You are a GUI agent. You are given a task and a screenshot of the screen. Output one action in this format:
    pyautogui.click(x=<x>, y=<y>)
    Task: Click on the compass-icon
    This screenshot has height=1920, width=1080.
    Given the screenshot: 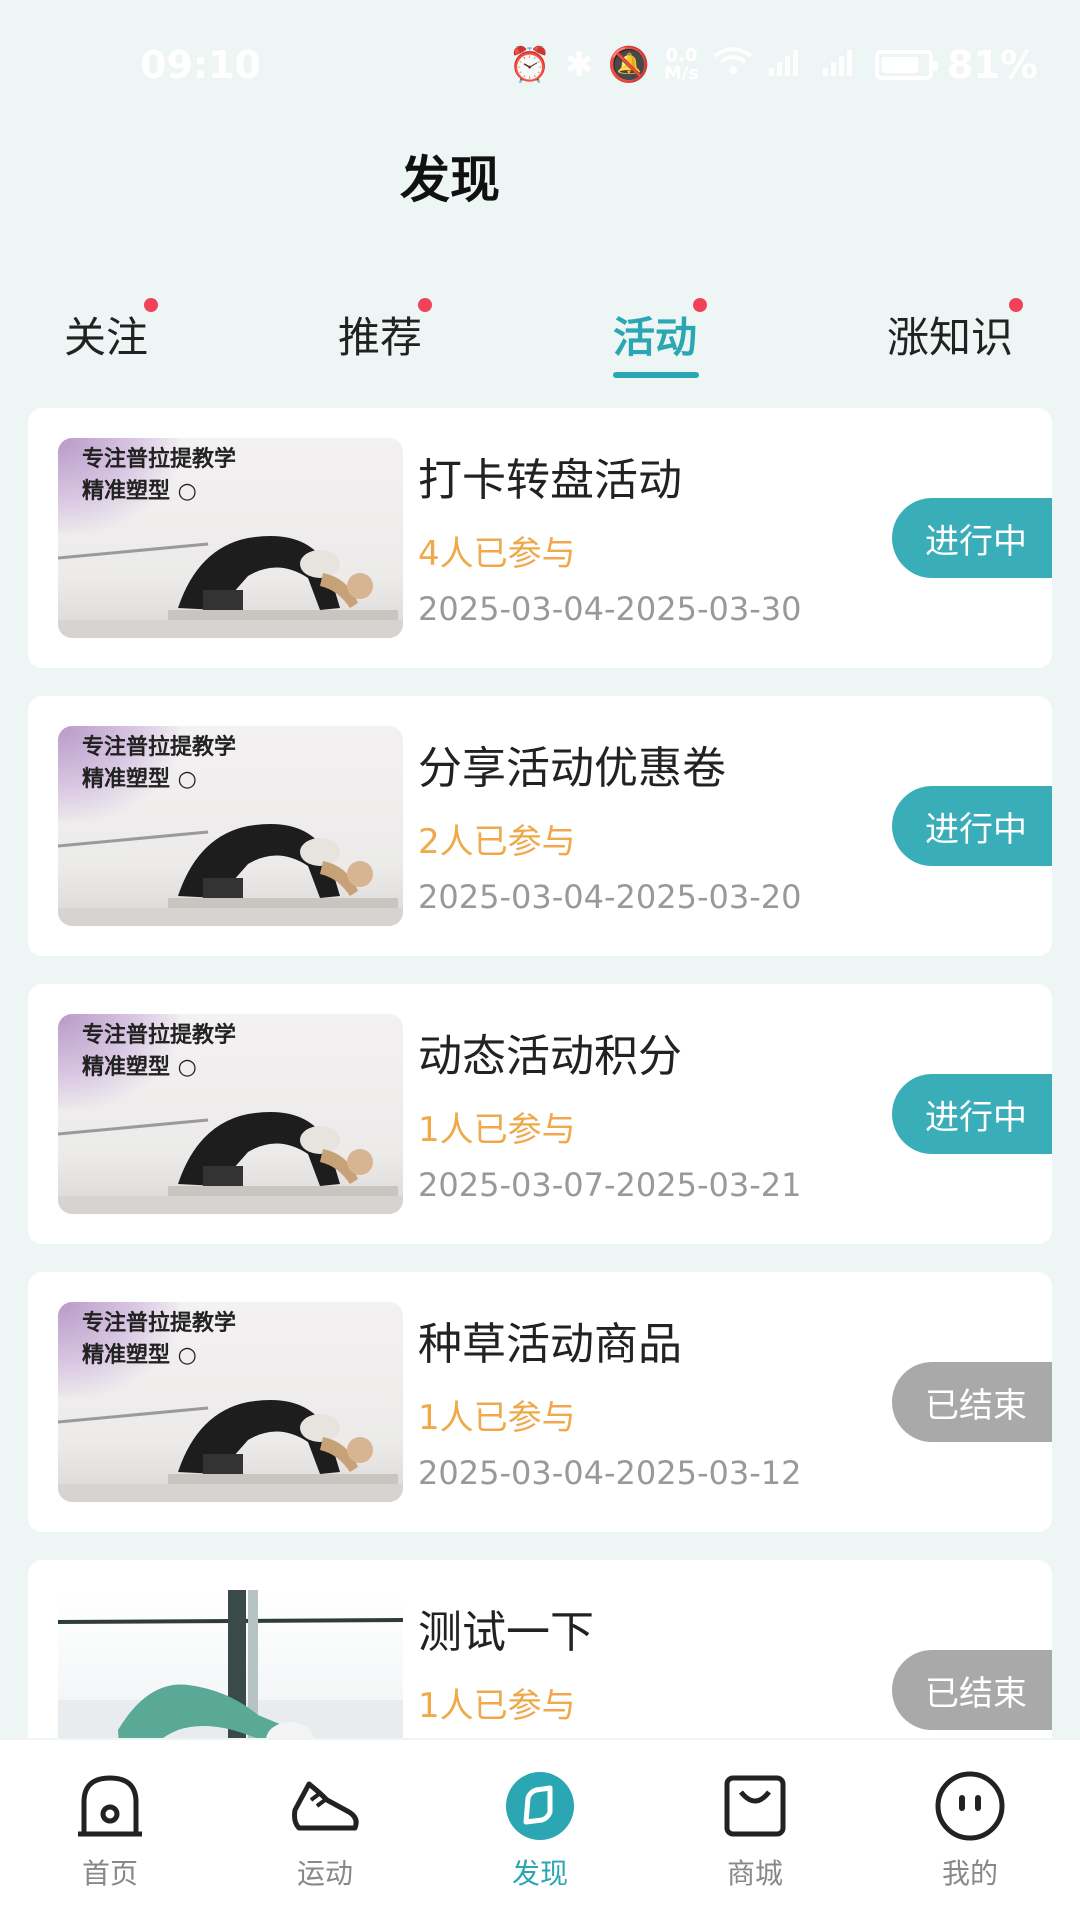 What is the action you would take?
    pyautogui.click(x=540, y=1806)
    